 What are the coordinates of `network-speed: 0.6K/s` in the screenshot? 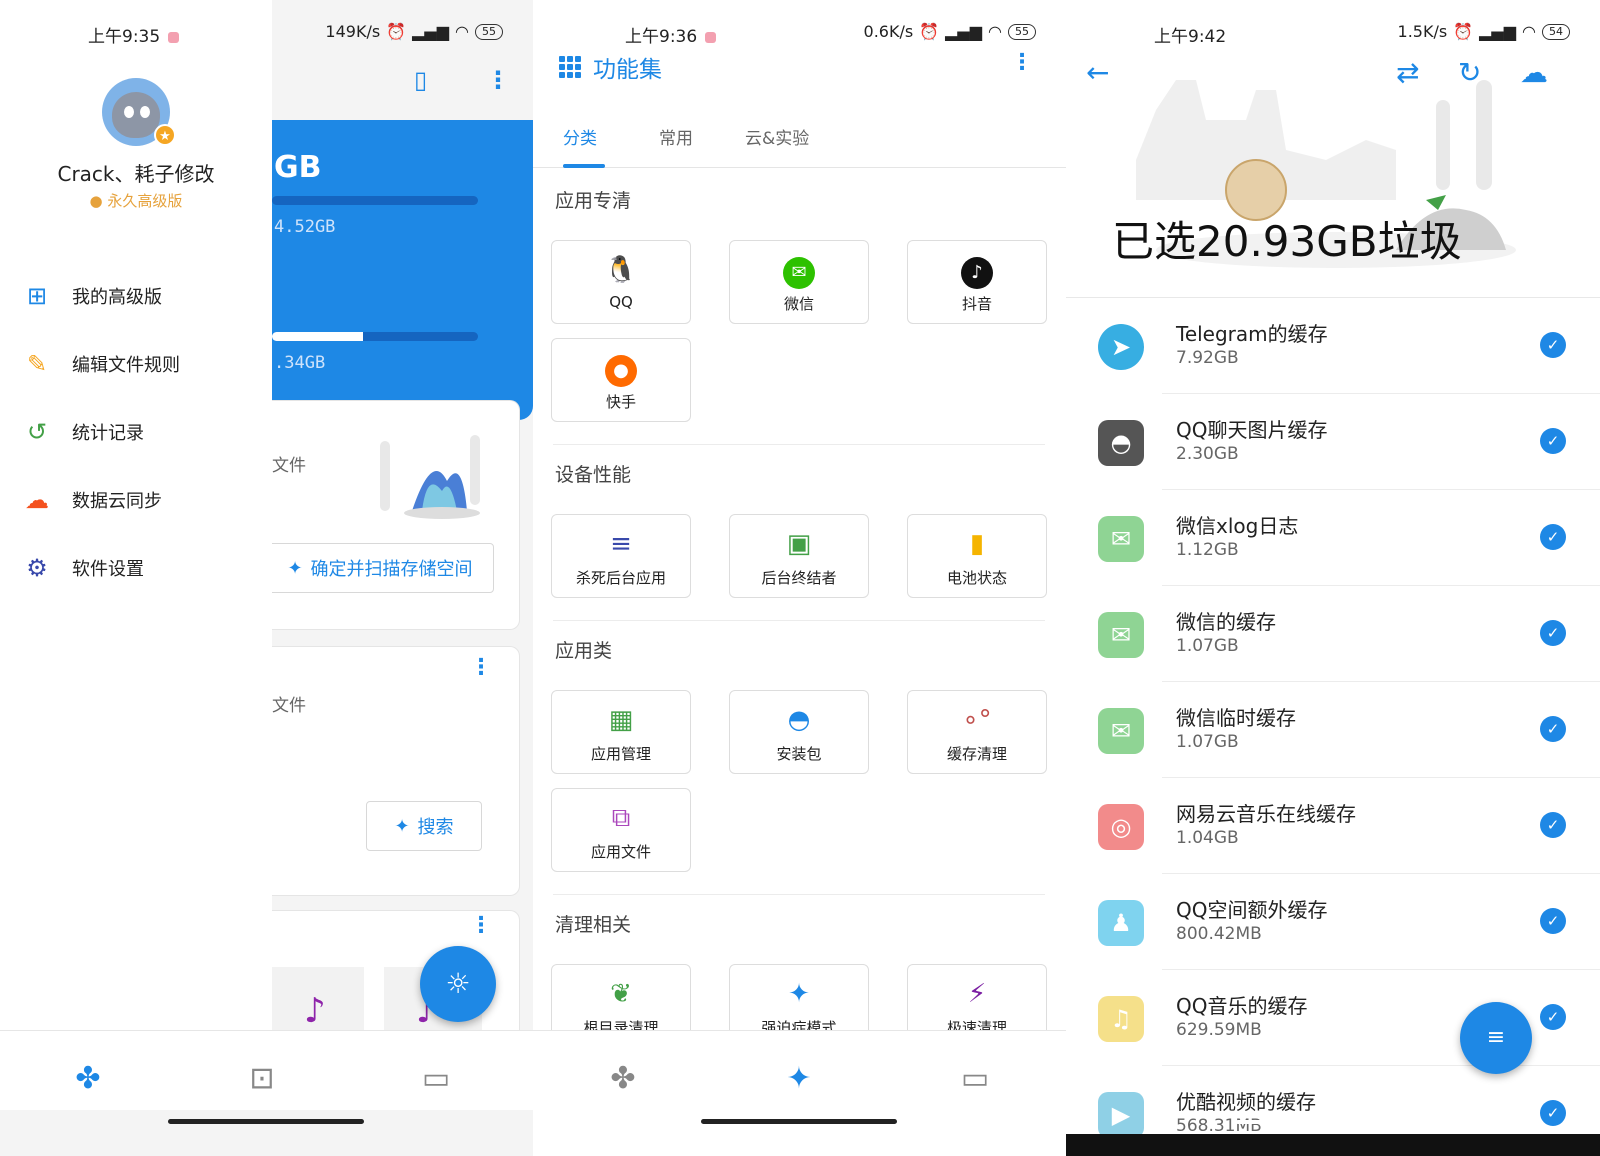 It's located at (888, 31).